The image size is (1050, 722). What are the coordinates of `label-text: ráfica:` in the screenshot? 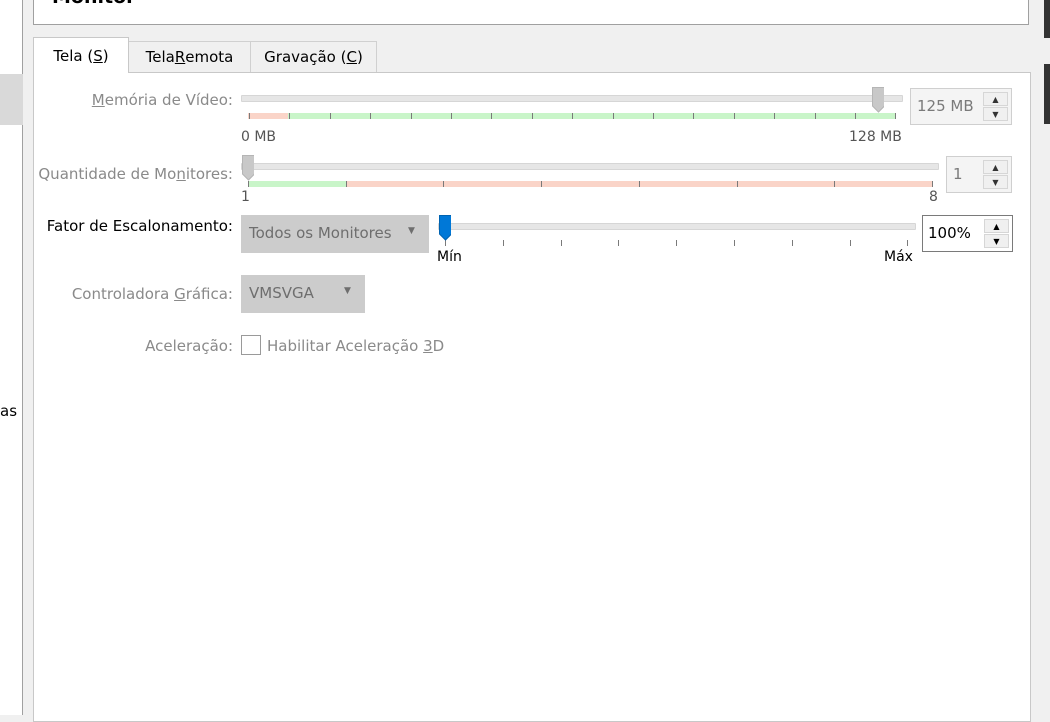 It's located at (209, 294).